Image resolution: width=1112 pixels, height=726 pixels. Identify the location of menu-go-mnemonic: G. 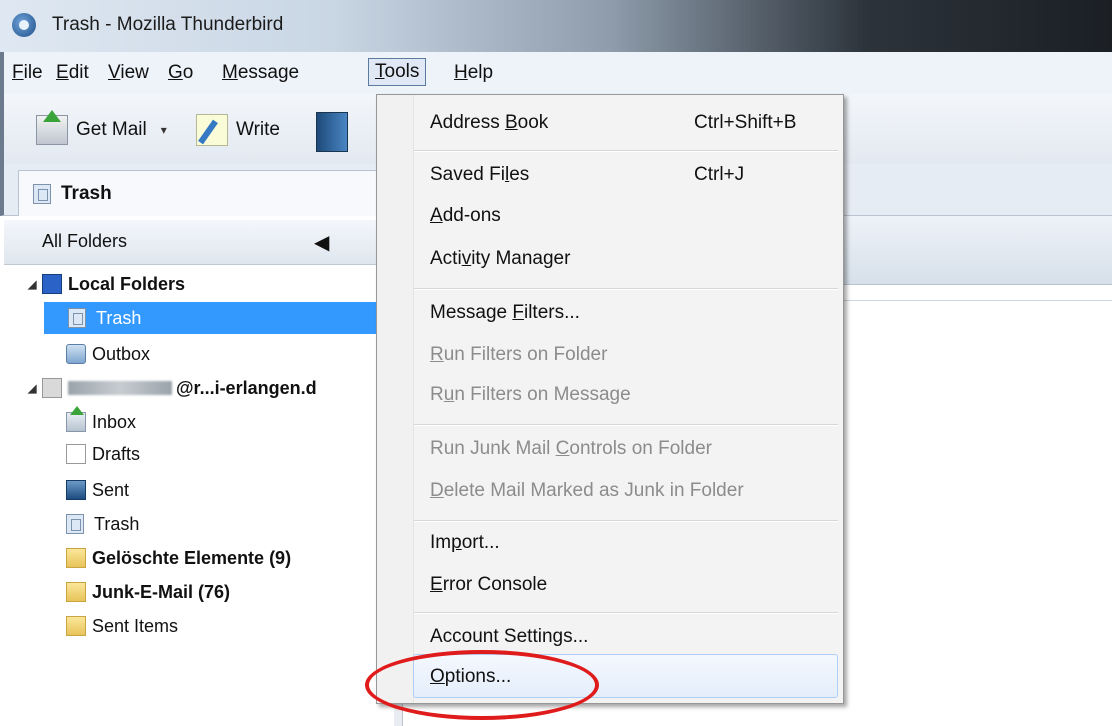
(175, 72).